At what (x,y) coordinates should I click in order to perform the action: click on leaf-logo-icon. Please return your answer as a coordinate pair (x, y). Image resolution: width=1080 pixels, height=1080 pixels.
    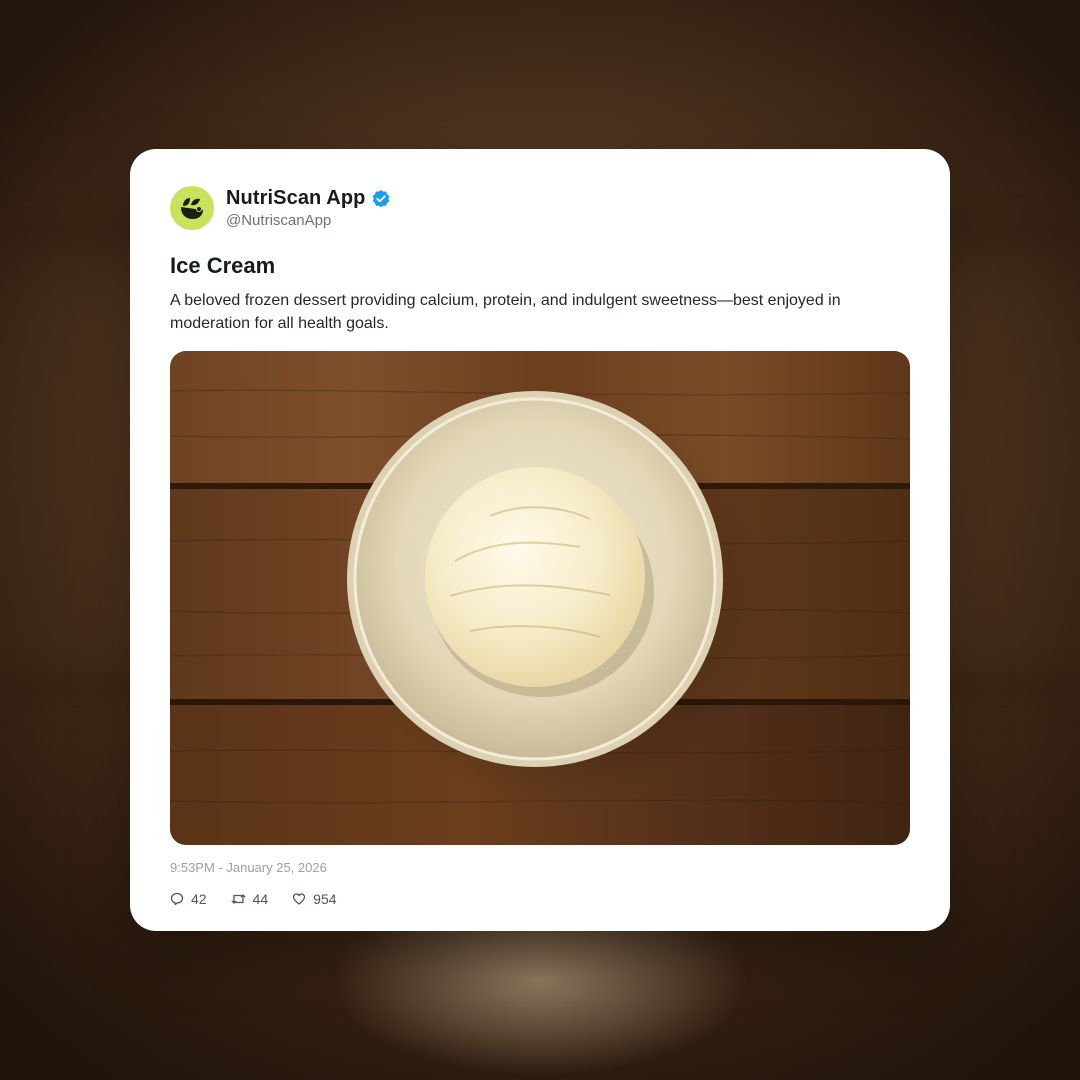
    Looking at the image, I should click on (192, 208).